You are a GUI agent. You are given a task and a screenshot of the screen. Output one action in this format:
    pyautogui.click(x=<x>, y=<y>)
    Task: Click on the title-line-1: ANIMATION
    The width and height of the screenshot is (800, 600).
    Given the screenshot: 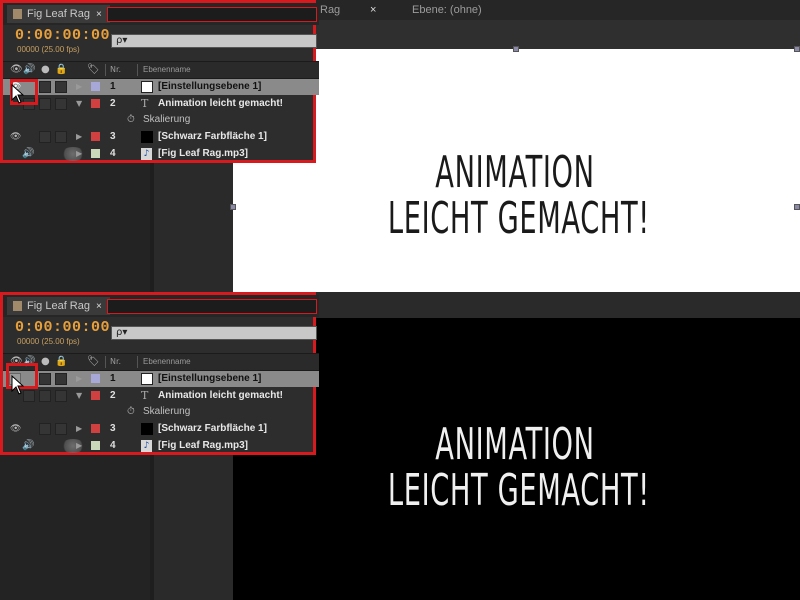 What is the action you would take?
    pyautogui.click(x=515, y=172)
    